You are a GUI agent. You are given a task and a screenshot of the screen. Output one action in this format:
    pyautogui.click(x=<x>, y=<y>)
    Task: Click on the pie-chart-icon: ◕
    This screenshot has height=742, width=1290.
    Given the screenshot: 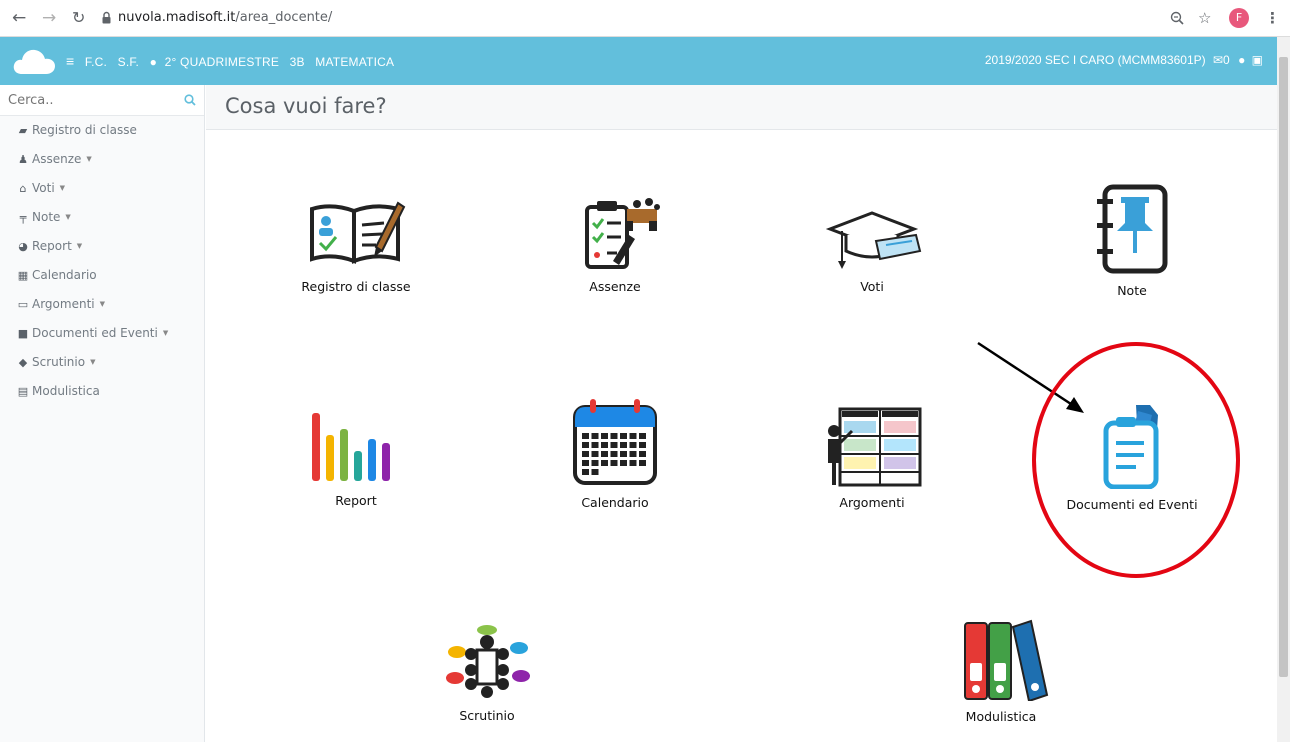 What is the action you would take?
    pyautogui.click(x=23, y=246)
    